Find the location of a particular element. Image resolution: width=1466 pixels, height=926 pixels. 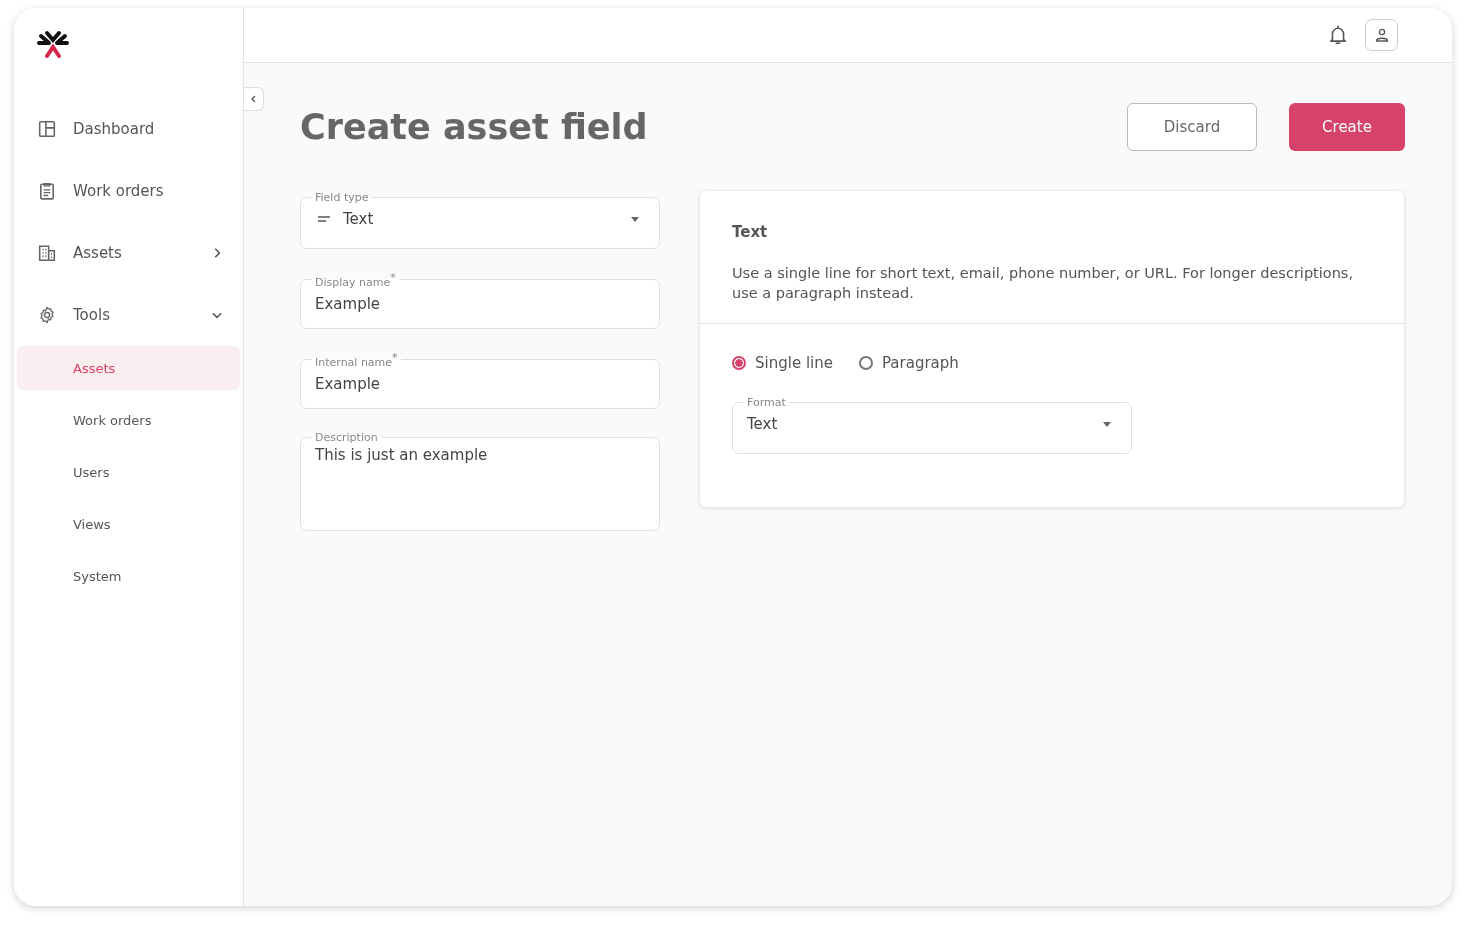

clipboard-icon is located at coordinates (47, 191).